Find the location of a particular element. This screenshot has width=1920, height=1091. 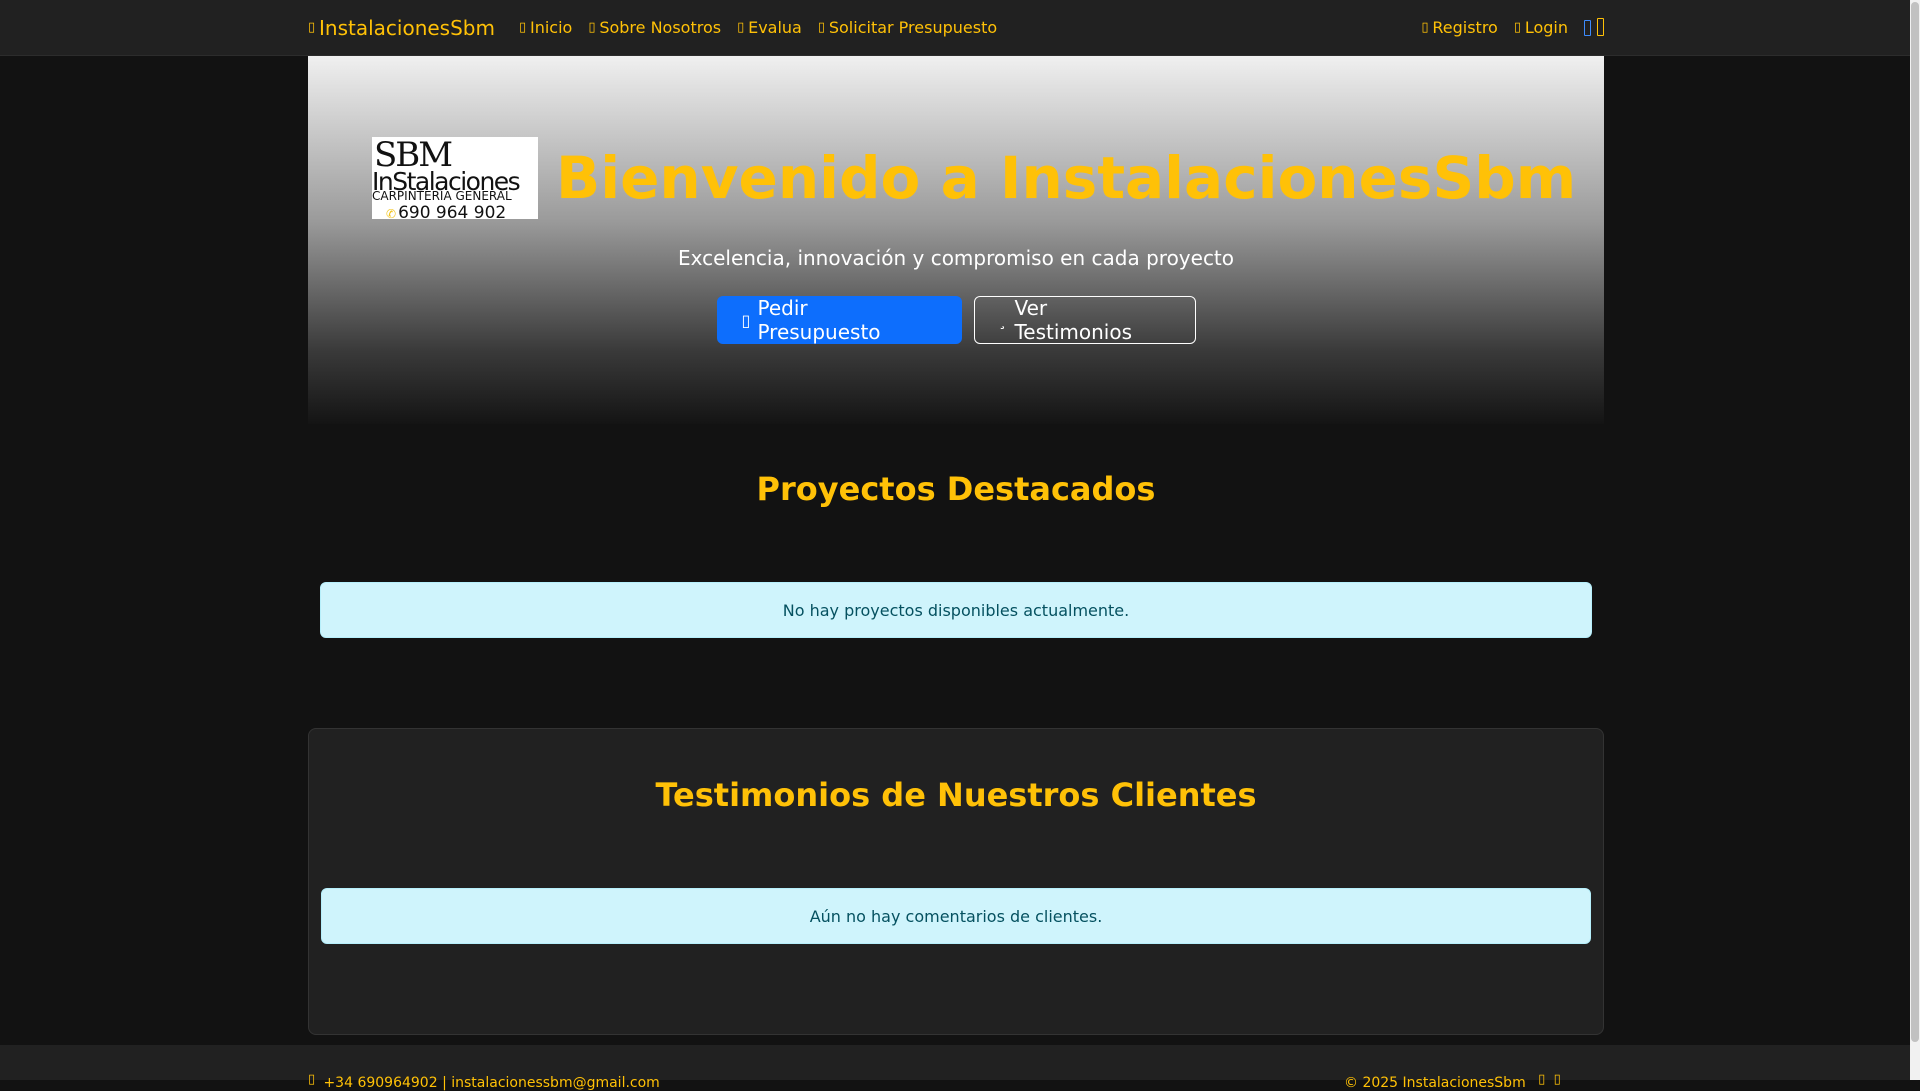

brand-link: ▯ InstalacionesSbm is located at coordinates (401, 28).